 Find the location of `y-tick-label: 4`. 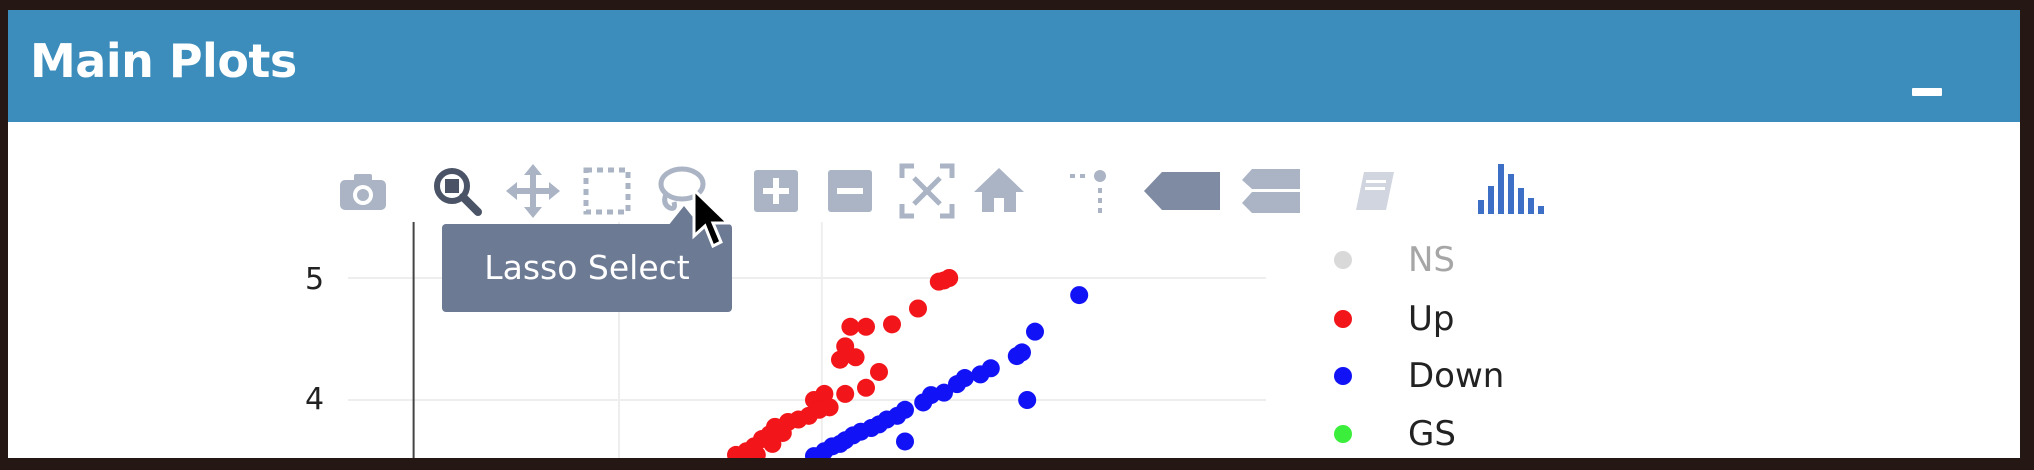

y-tick-label: 4 is located at coordinates (315, 399).